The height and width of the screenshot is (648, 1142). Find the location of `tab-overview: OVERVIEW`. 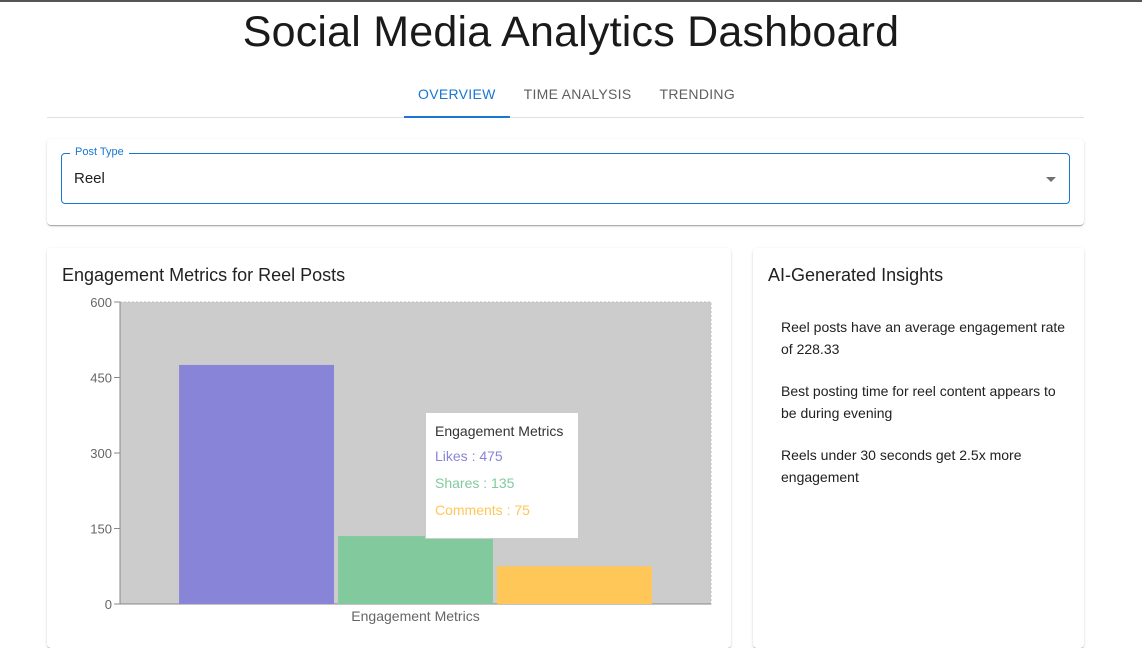

tab-overview: OVERVIEW is located at coordinates (457, 94).